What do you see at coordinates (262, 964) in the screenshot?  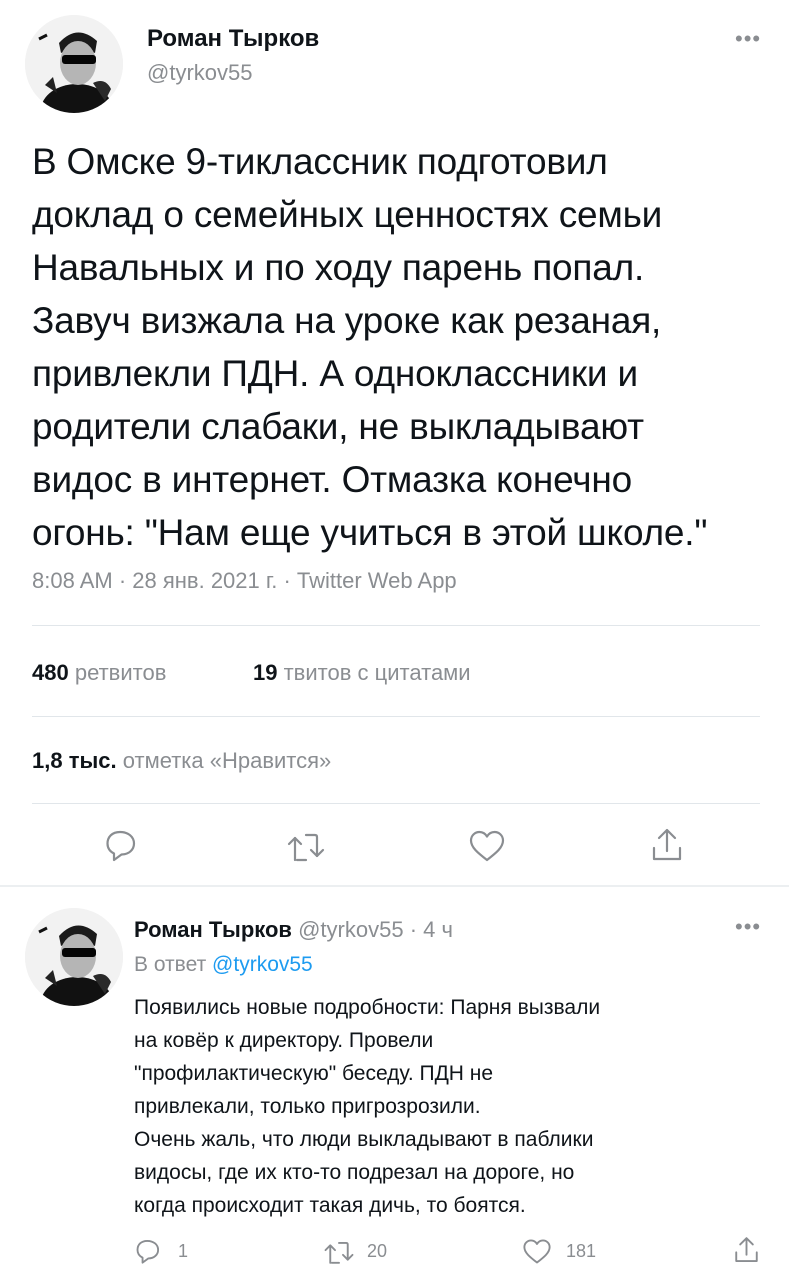 I see `reply-to-handle-link: @tyrkov55` at bounding box center [262, 964].